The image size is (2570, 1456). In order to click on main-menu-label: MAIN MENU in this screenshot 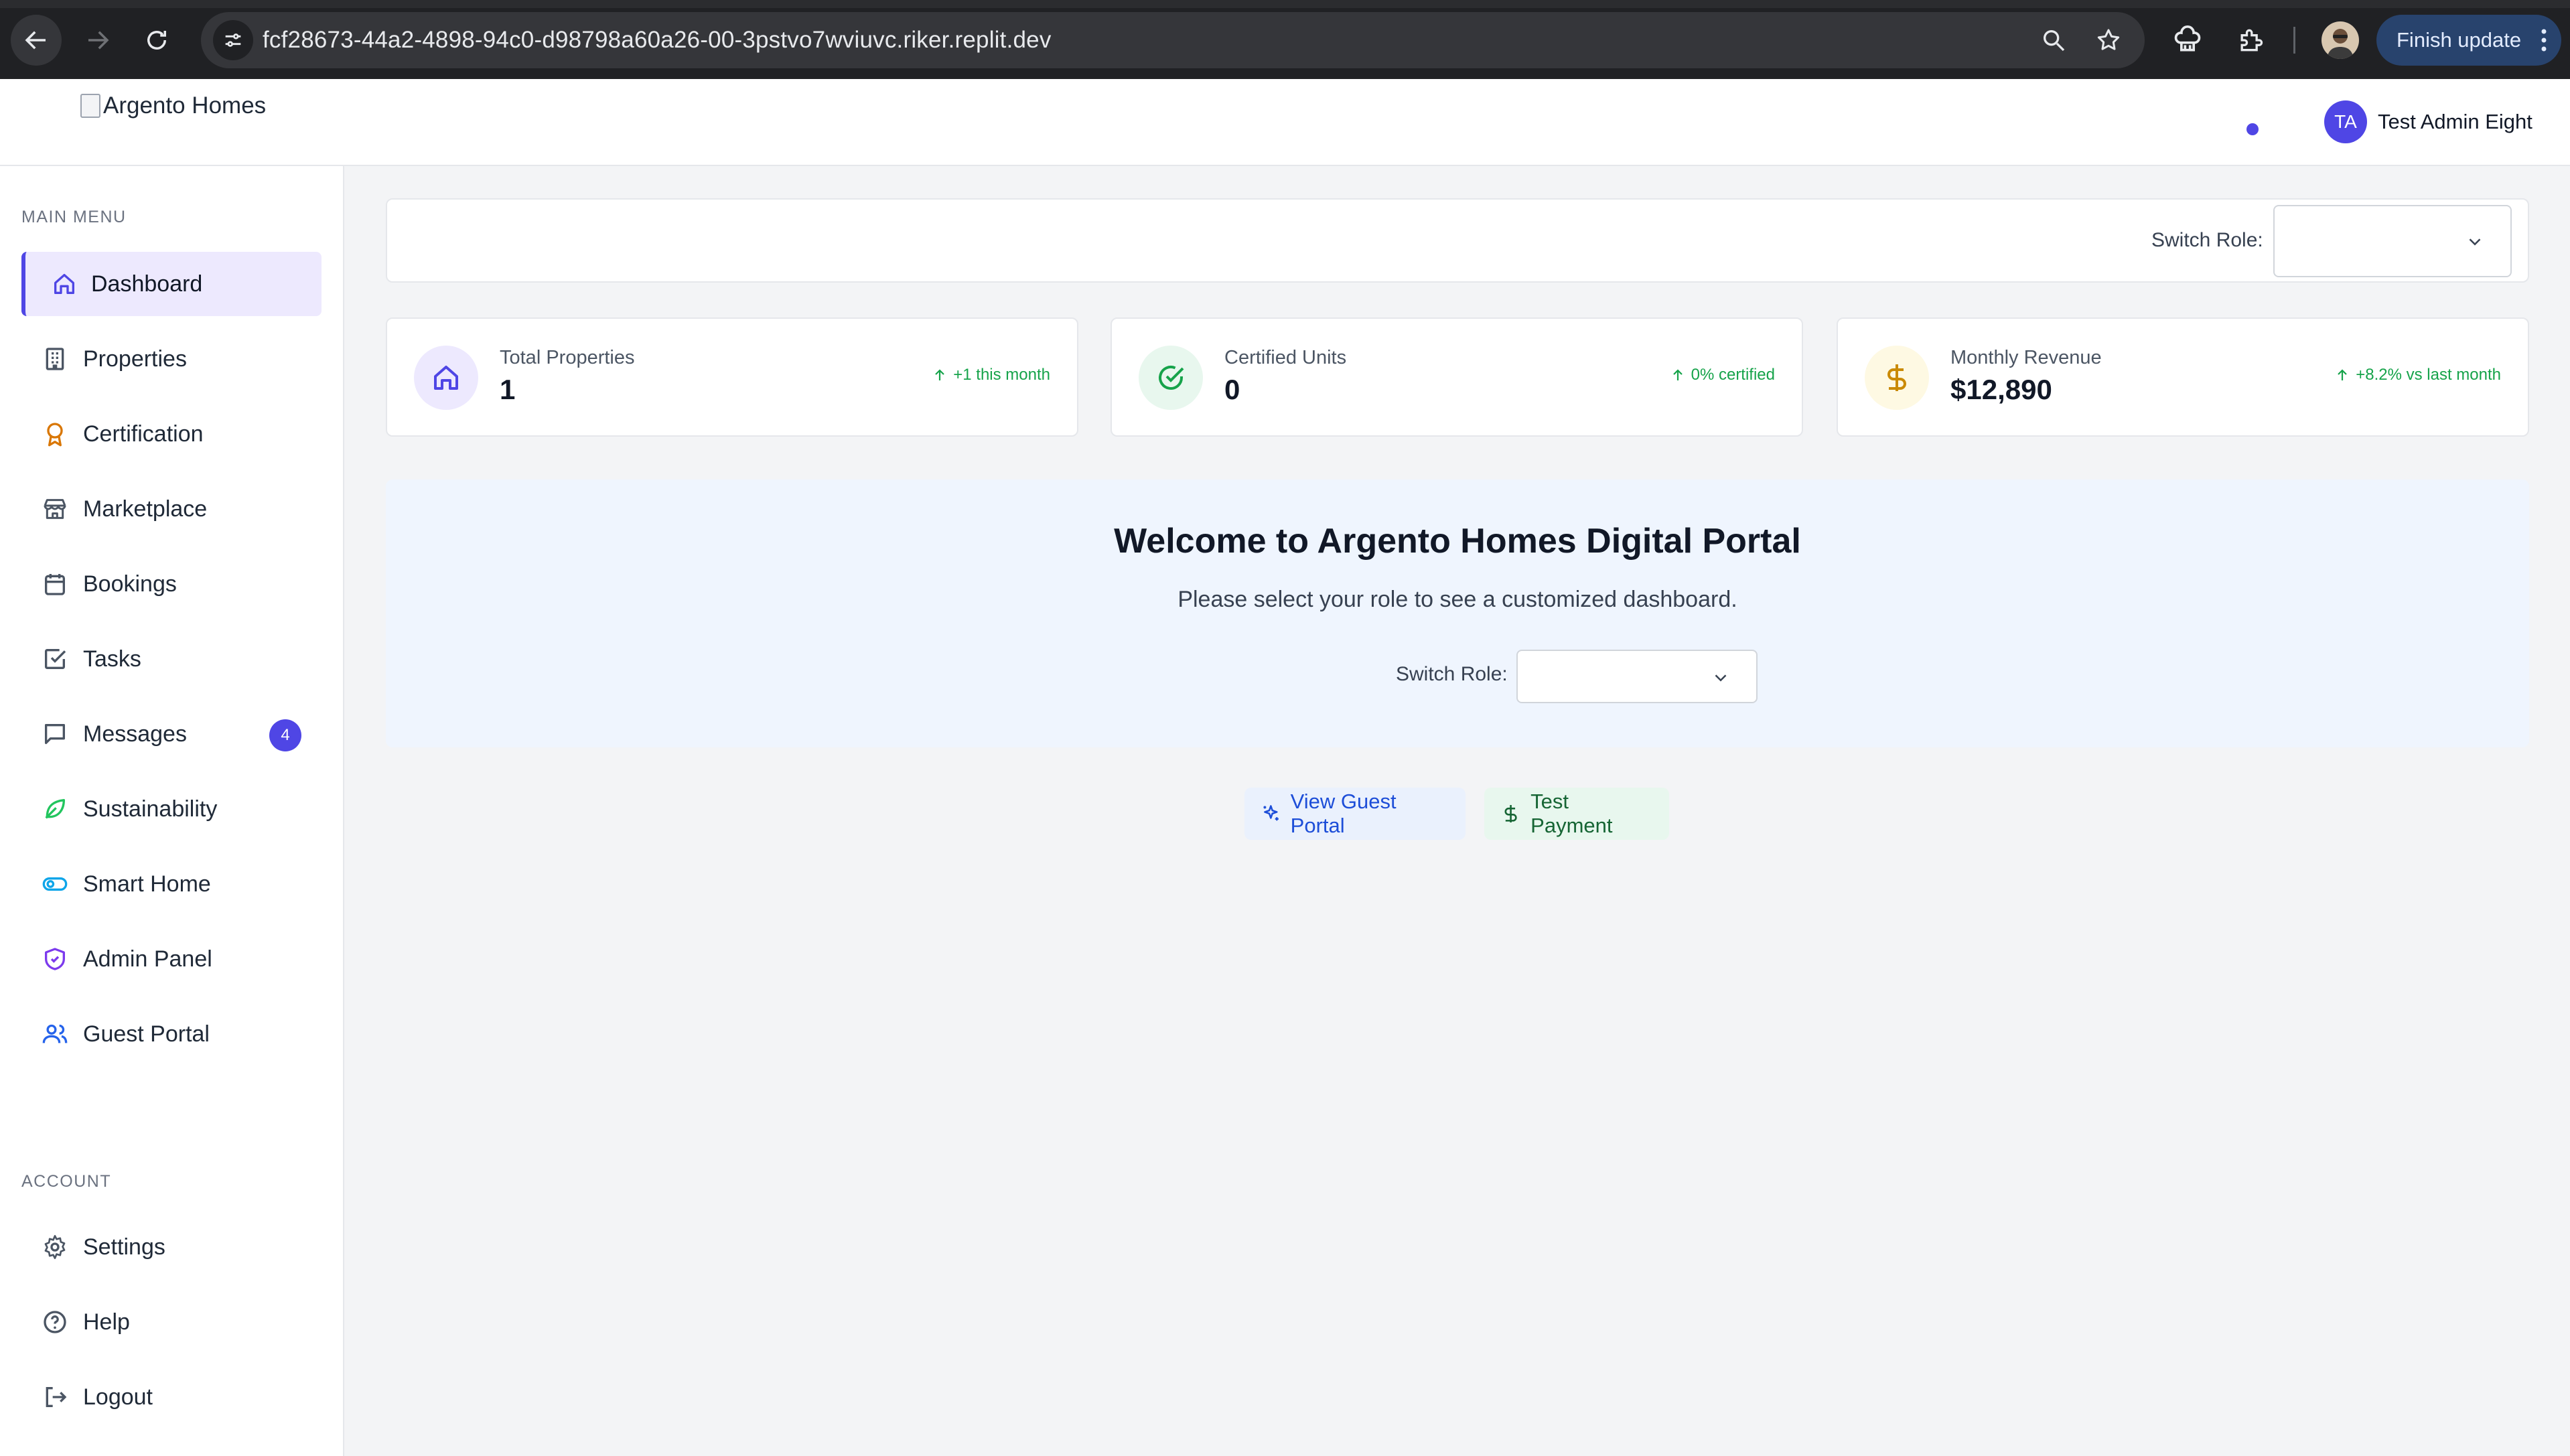, I will do `click(74, 217)`.